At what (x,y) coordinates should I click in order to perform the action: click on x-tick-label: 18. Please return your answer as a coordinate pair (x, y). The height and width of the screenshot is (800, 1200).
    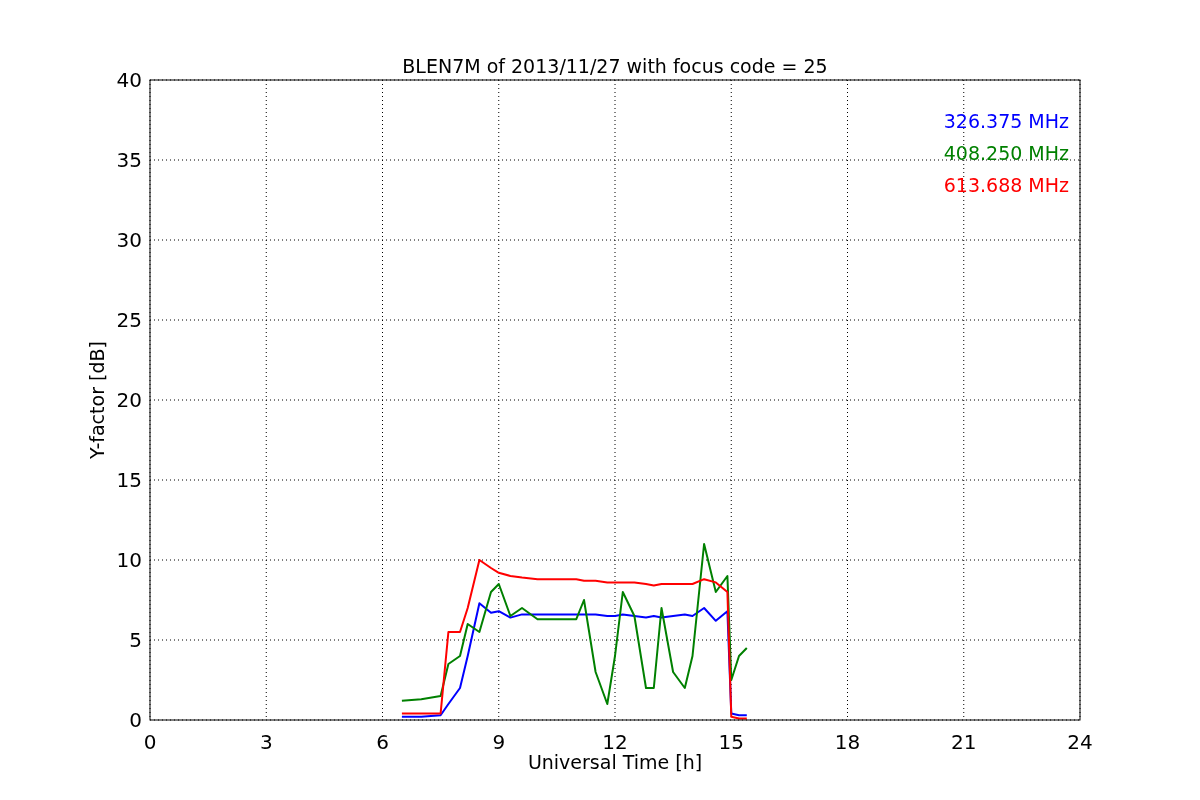
    Looking at the image, I should click on (847, 742).